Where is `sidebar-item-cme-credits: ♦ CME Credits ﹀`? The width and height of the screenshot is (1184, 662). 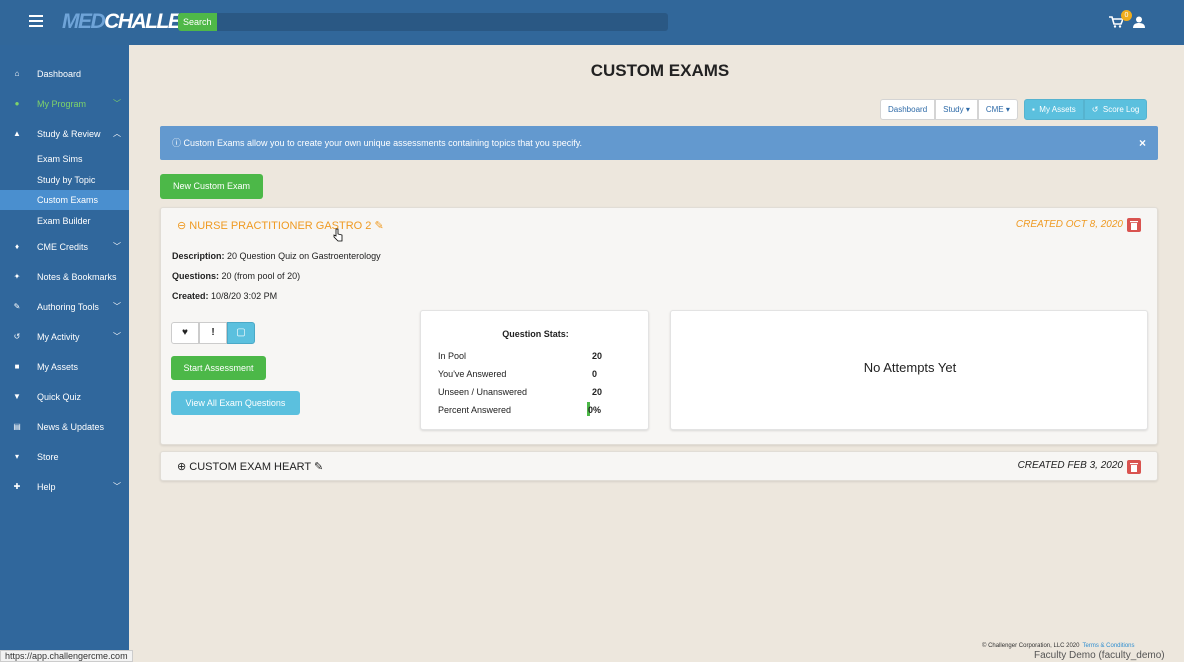 sidebar-item-cme-credits: ♦ CME Credits ﹀ is located at coordinates (64, 247).